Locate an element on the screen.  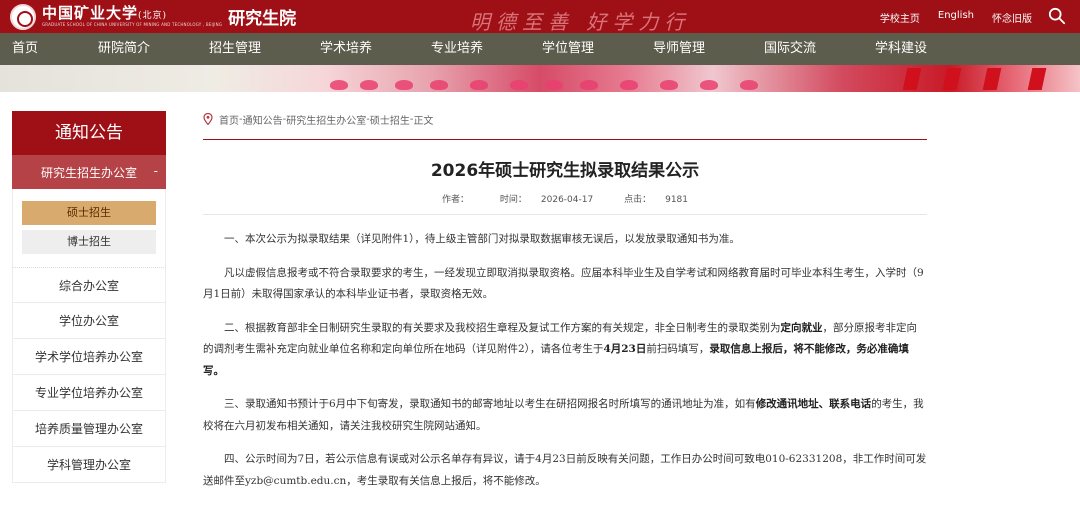
nav-degree-management: 学位管理 is located at coordinates (568, 49).